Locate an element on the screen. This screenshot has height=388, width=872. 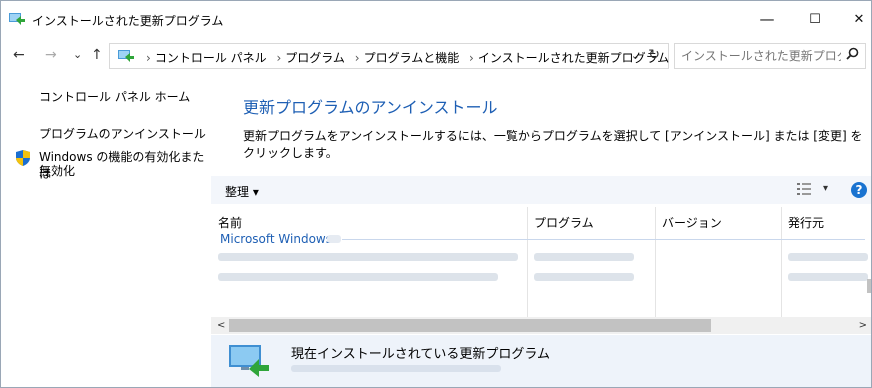
horizontal-scrollbar-thumb is located at coordinates (470, 325).